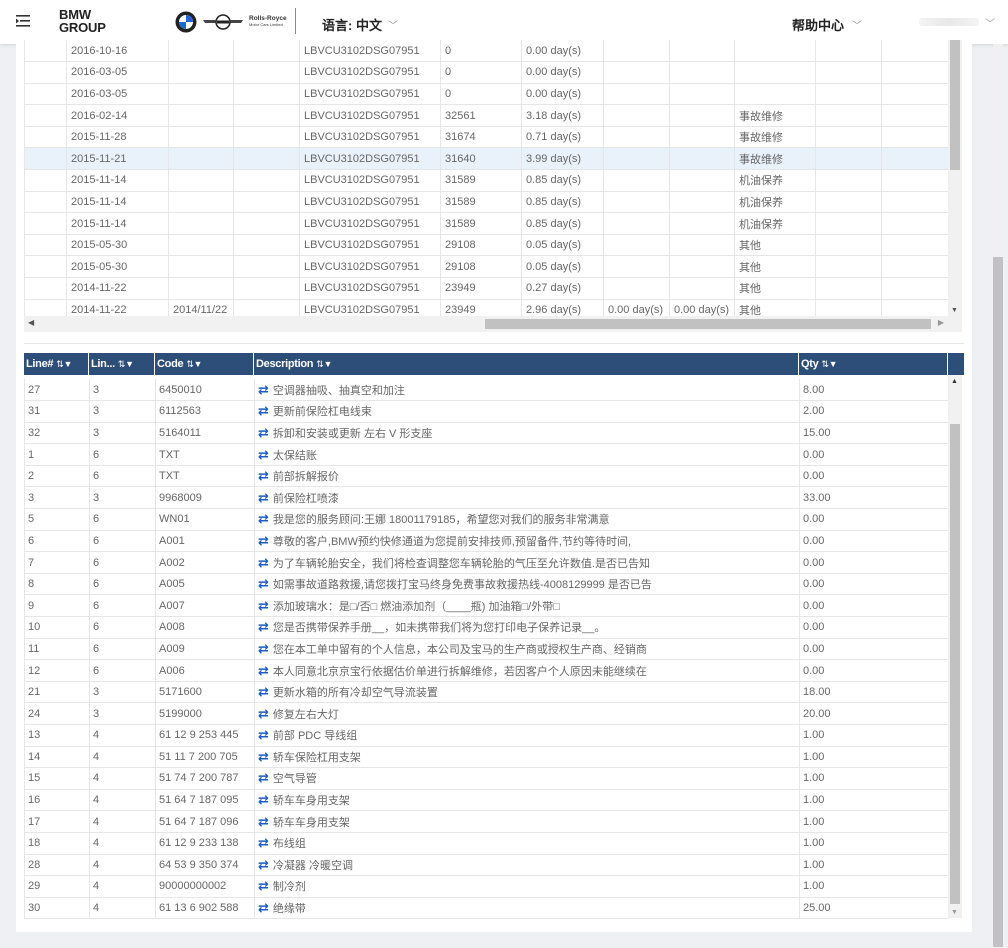 This screenshot has width=1008, height=948. Describe the element at coordinates (950, 22) in the screenshot. I see `user-menu: ﹀` at that location.